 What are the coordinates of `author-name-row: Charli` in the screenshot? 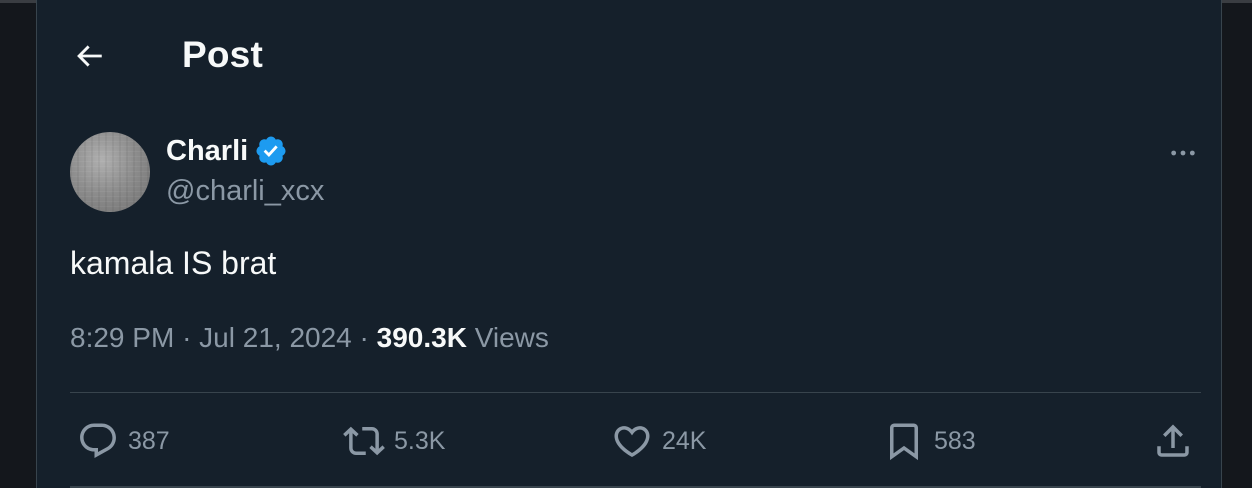 It's located at (227, 151).